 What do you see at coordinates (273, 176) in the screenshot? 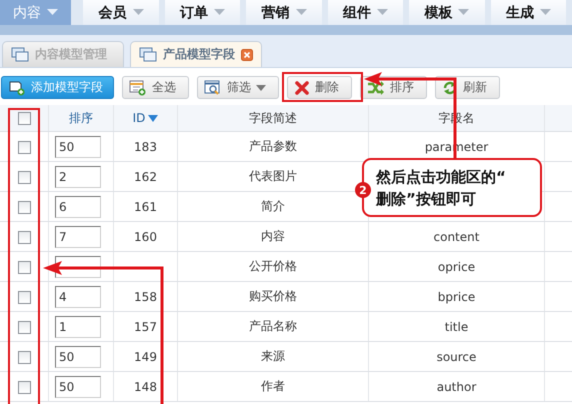
I see `table-cell: 代表图片` at bounding box center [273, 176].